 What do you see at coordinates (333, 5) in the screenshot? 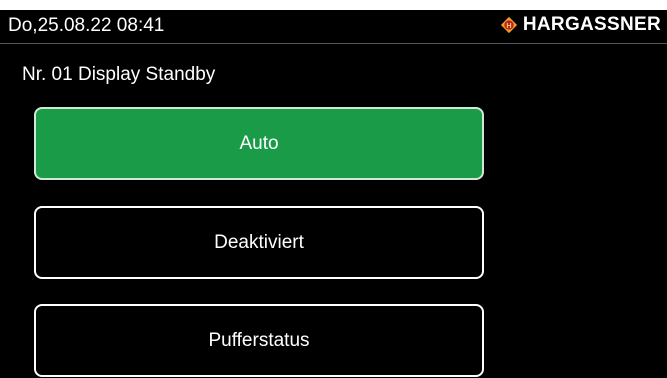
I see `cropped-caption-strip` at bounding box center [333, 5].